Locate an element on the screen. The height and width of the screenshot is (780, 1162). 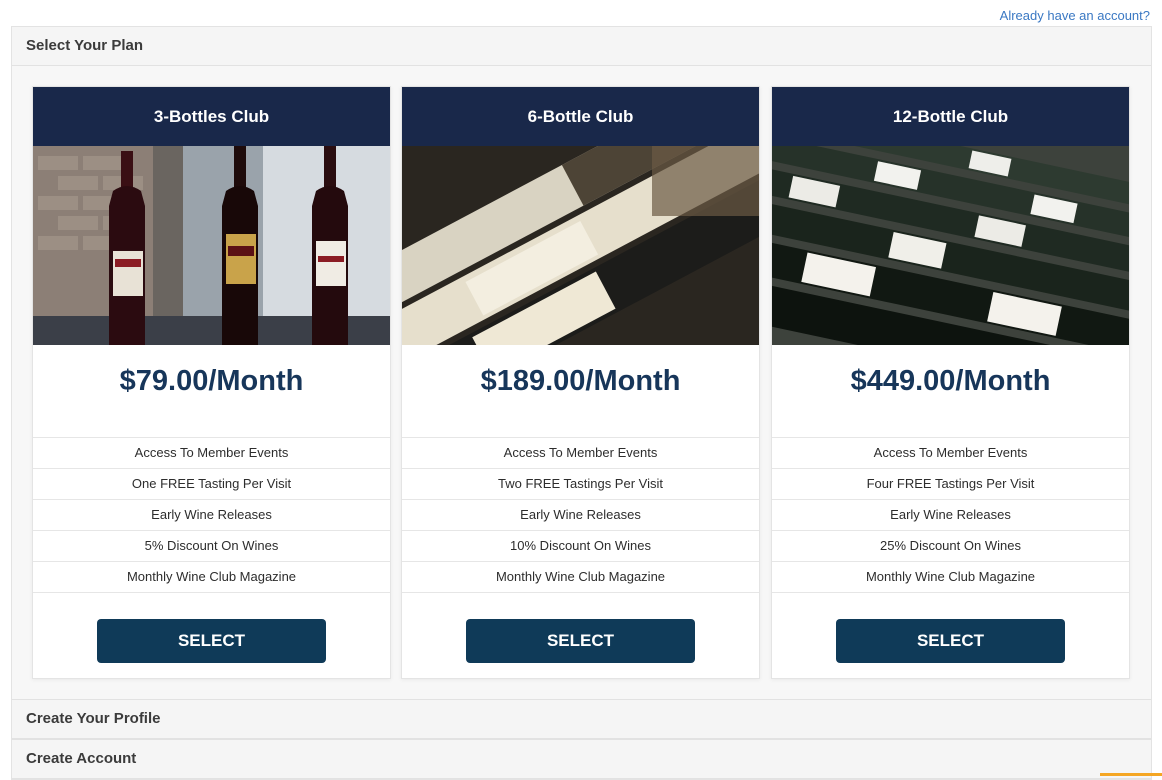
already-have-account-link: Already have an account? is located at coordinates (1075, 15).